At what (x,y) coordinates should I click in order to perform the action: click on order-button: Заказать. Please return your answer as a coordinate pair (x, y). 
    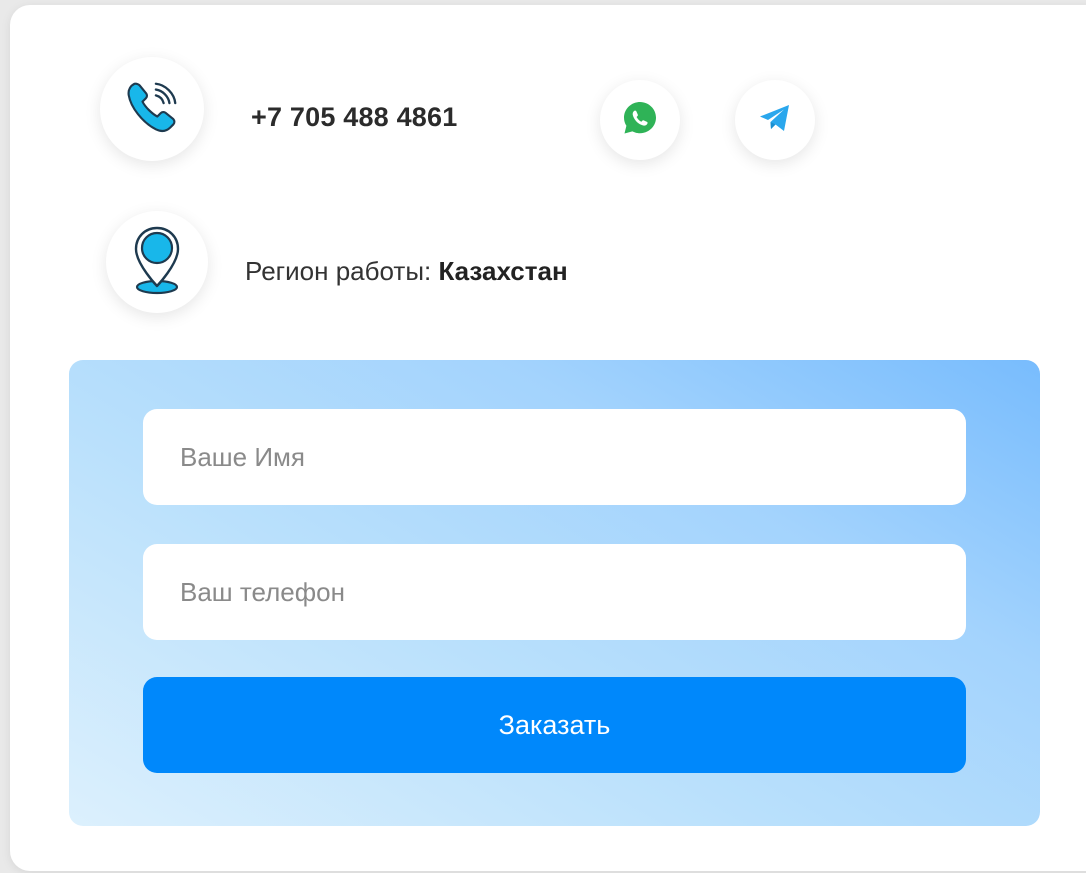
    Looking at the image, I should click on (554, 725).